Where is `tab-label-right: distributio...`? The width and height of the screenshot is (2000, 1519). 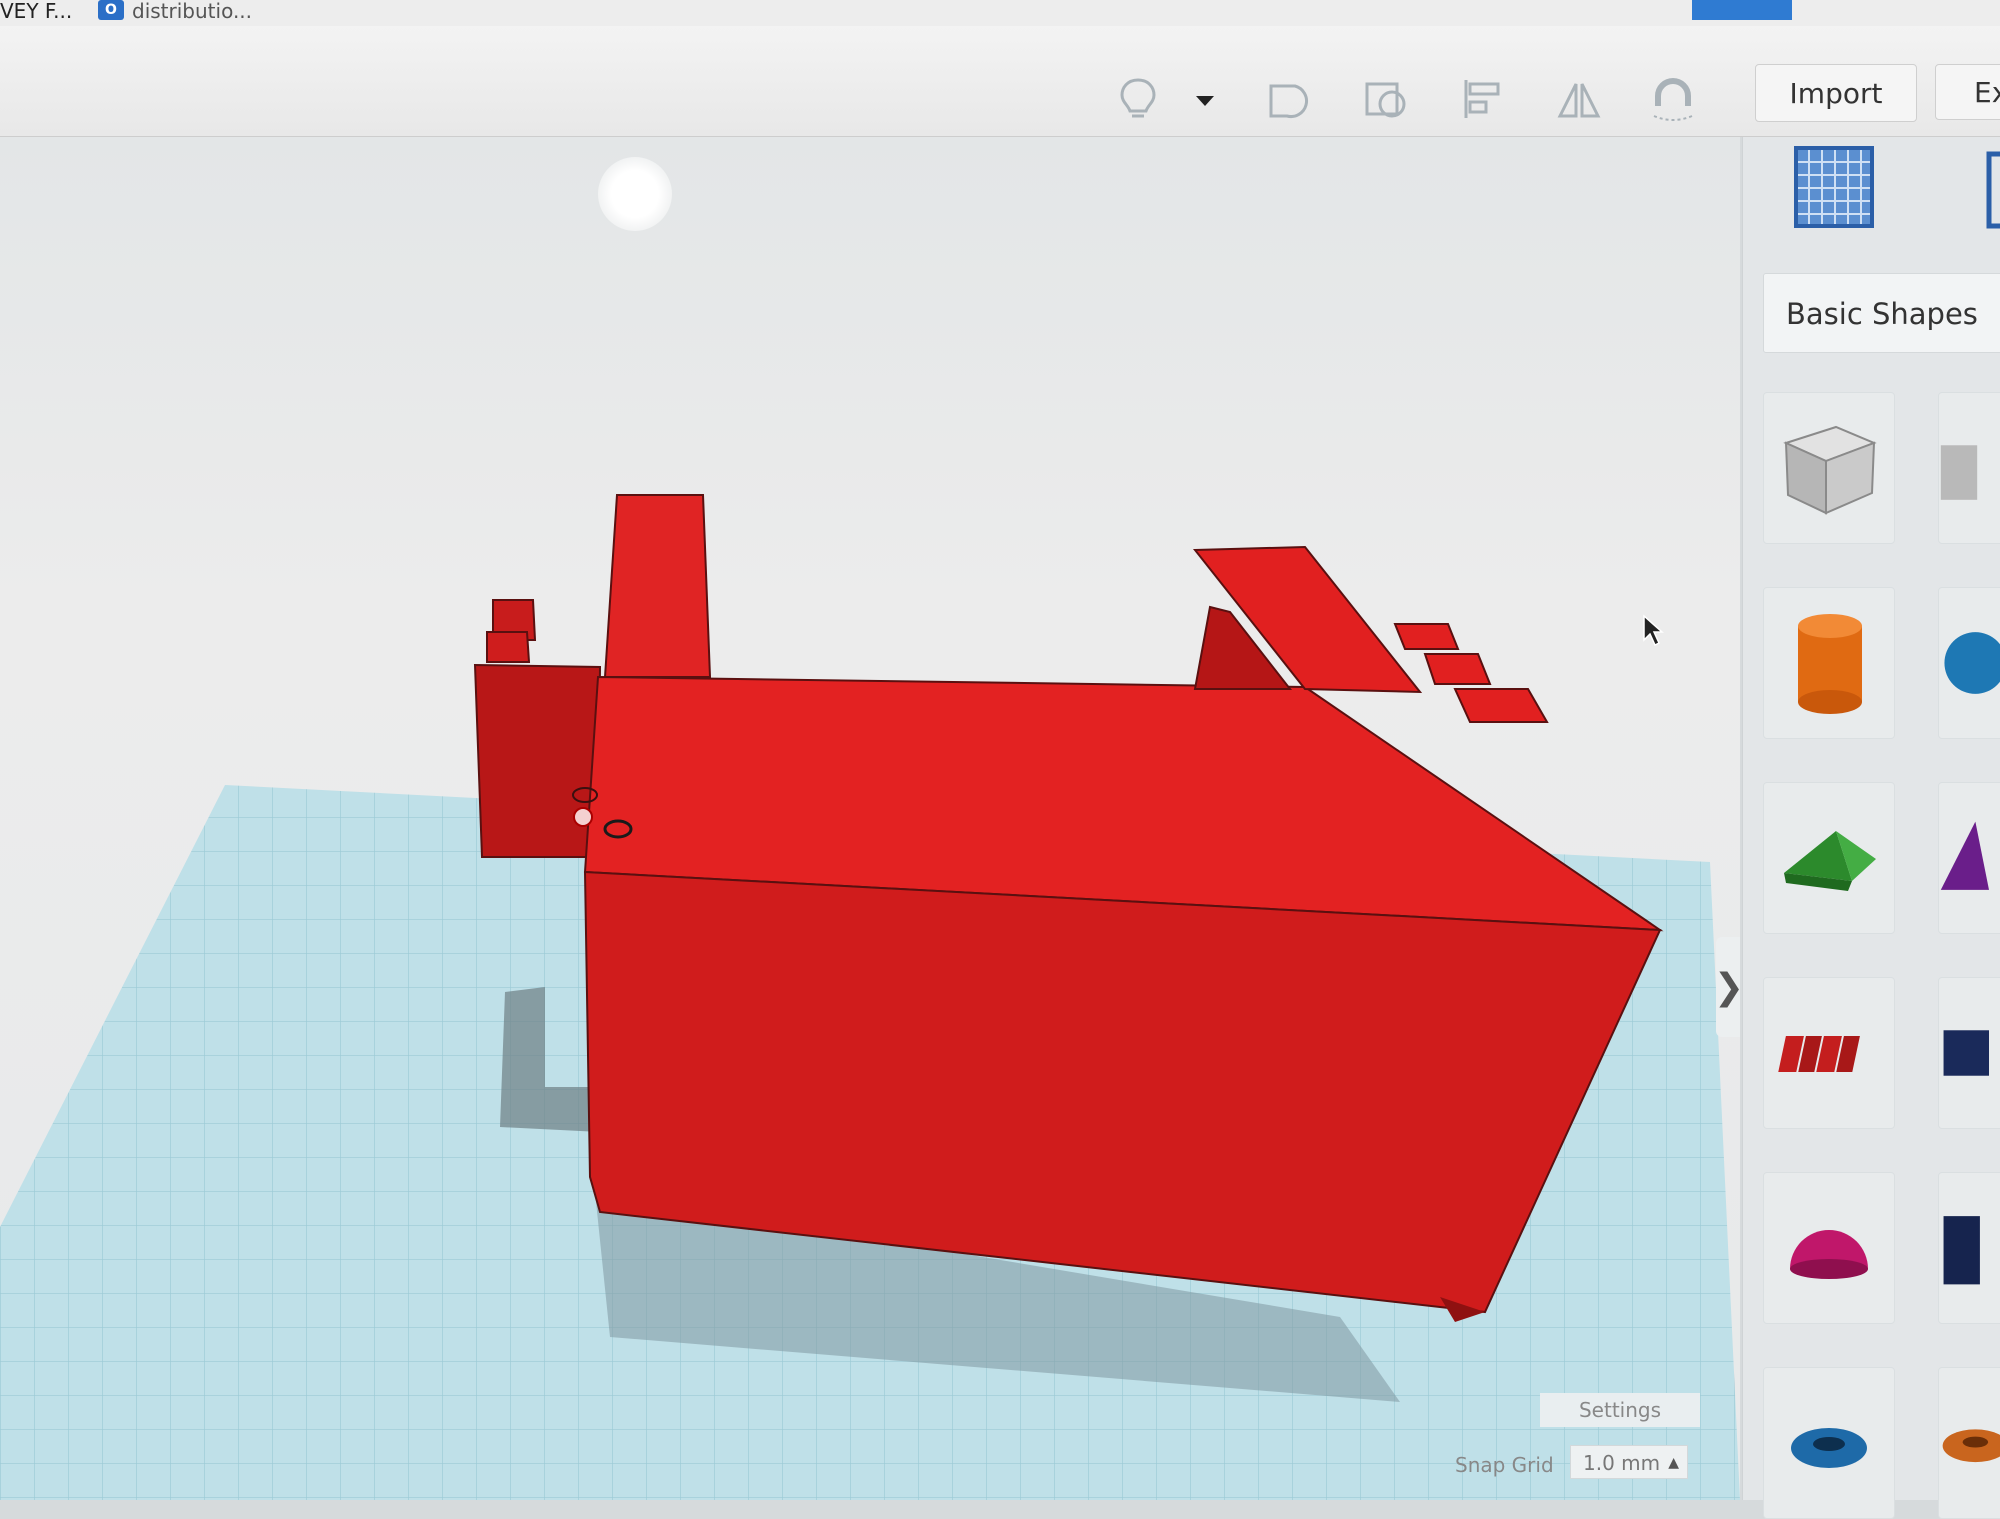
tab-label-right: distributio... is located at coordinates (192, 11).